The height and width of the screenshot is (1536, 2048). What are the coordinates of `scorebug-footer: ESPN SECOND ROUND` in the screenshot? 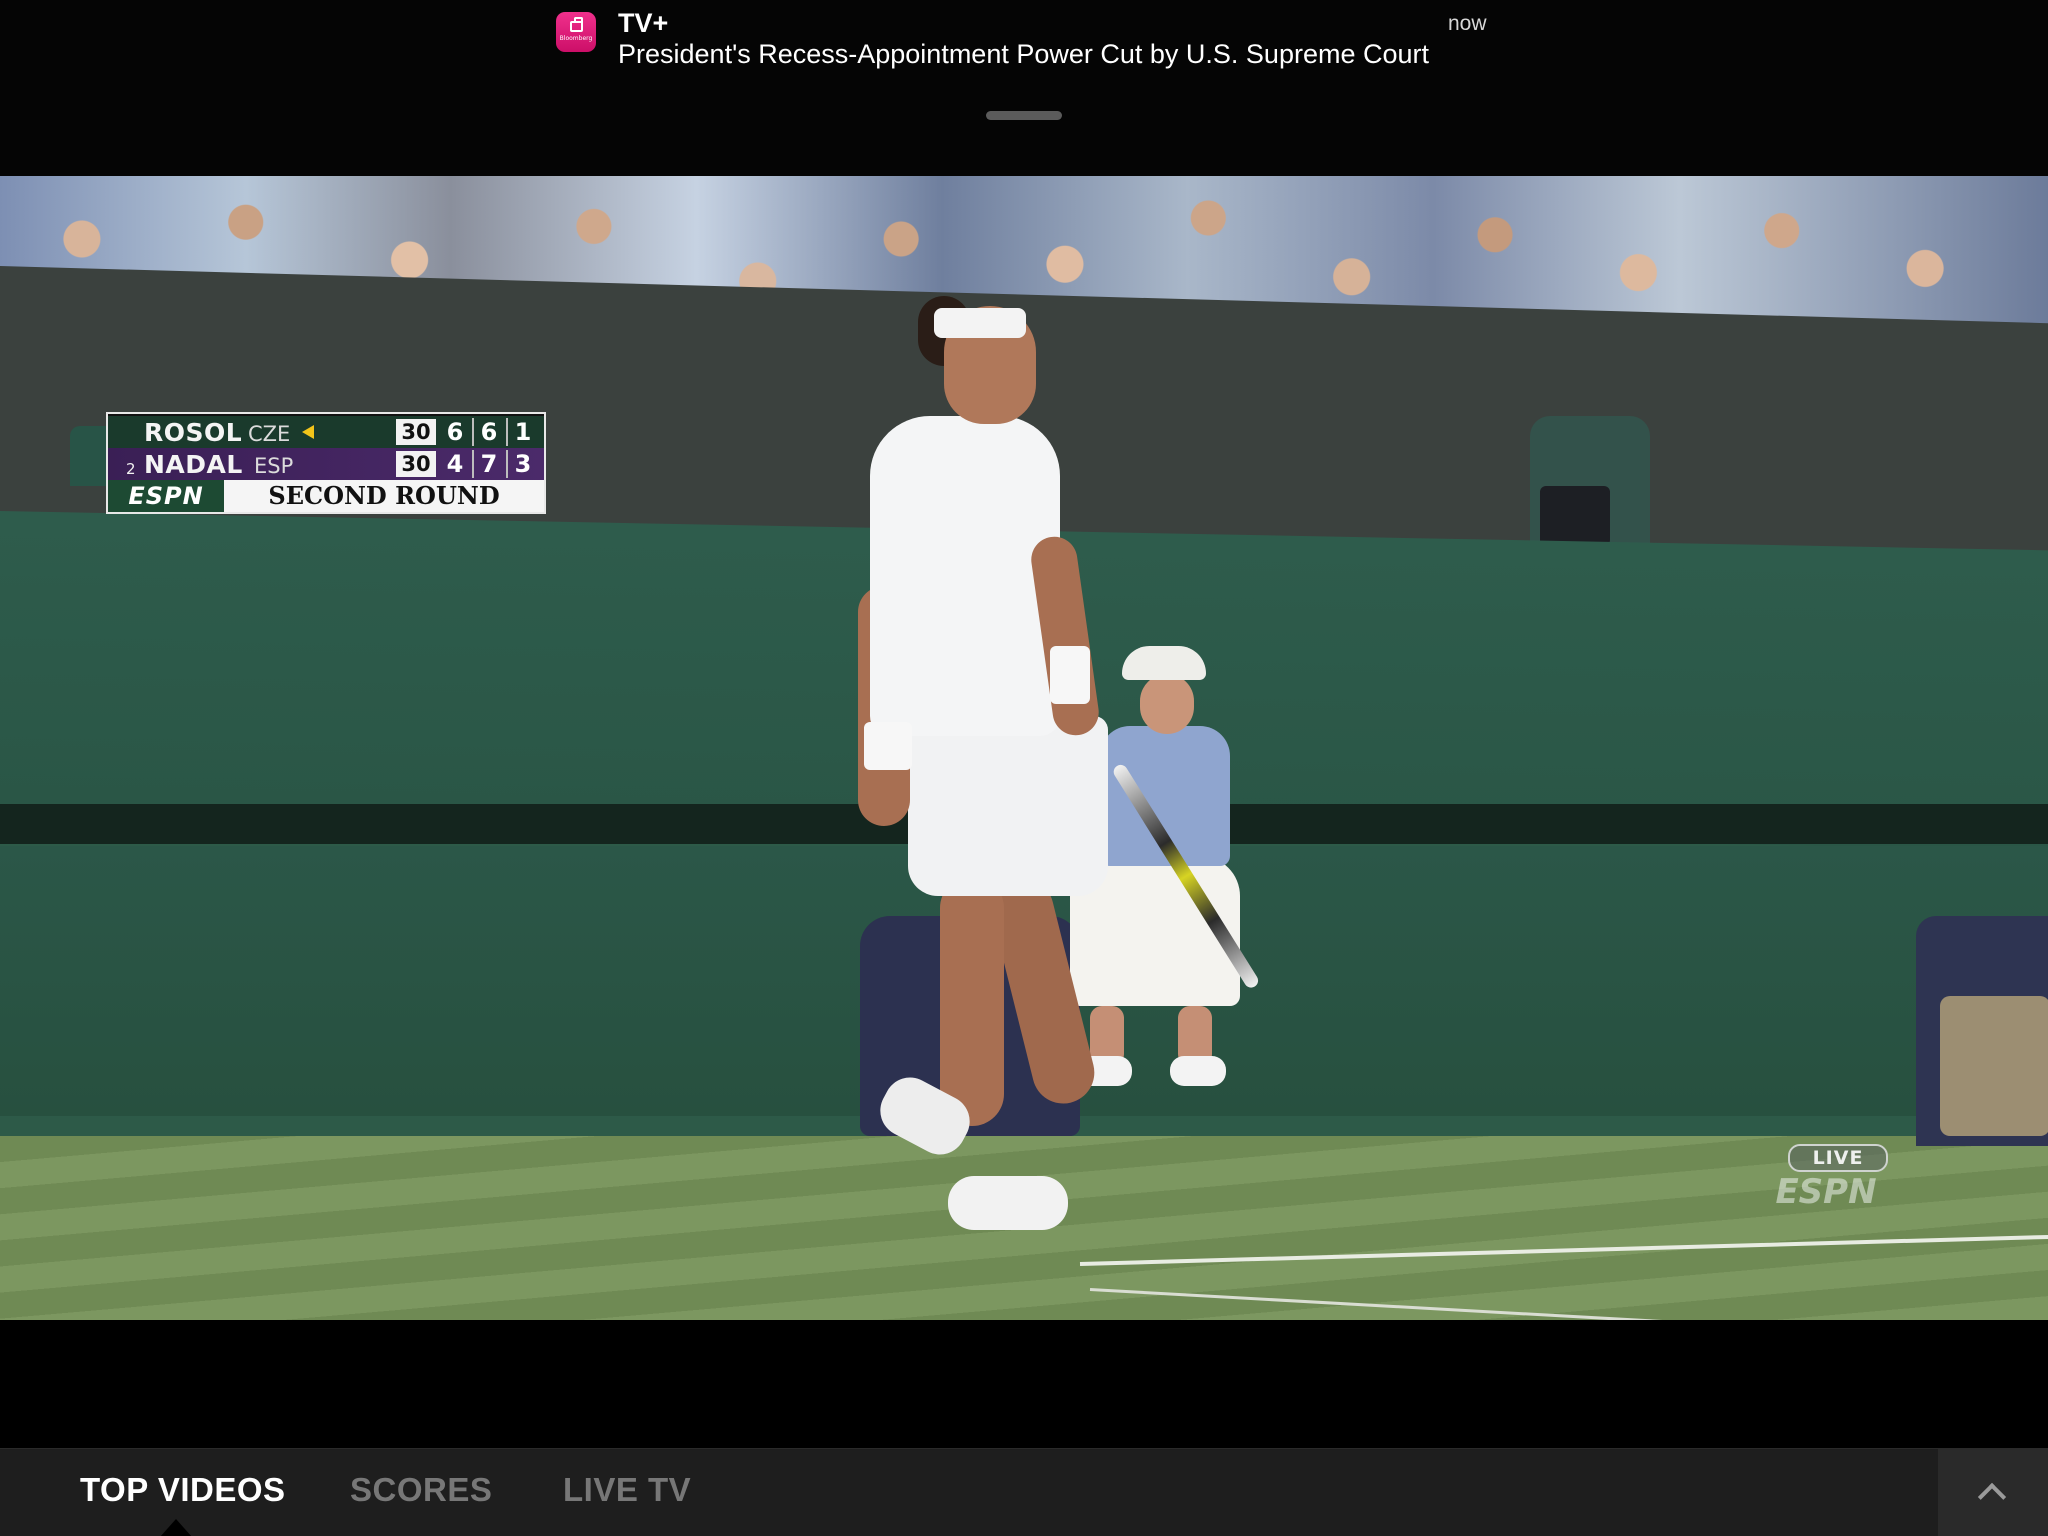 It's located at (326, 496).